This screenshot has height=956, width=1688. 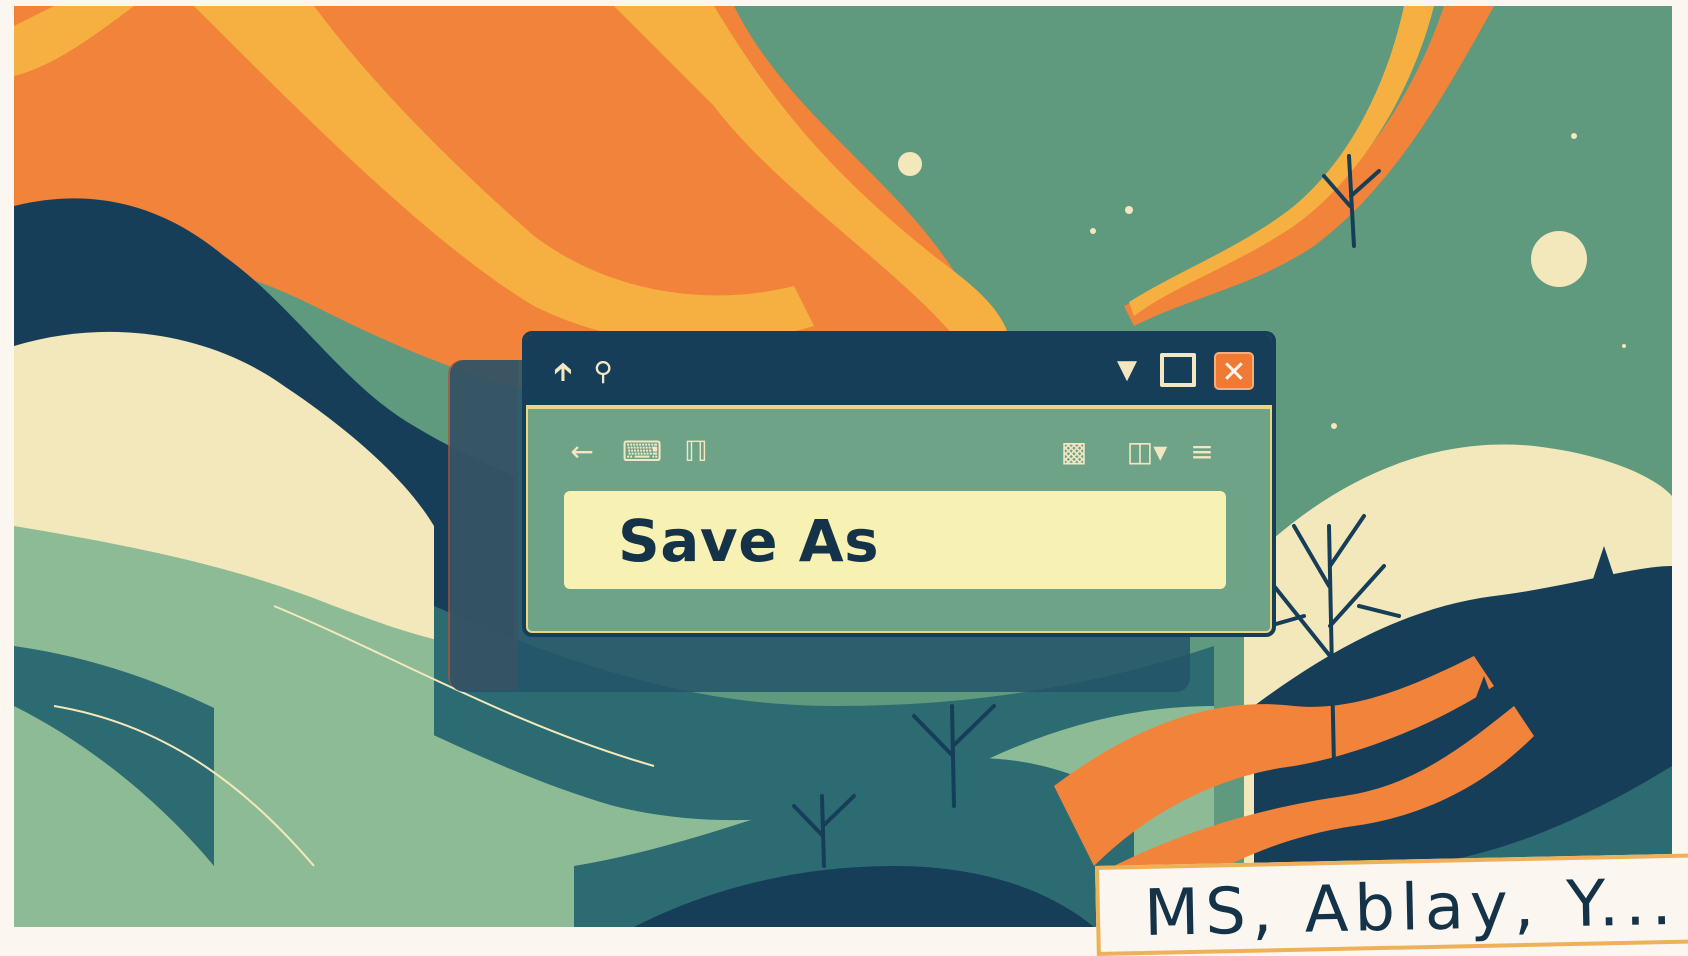 I want to click on maximize-button, so click(x=1178, y=370).